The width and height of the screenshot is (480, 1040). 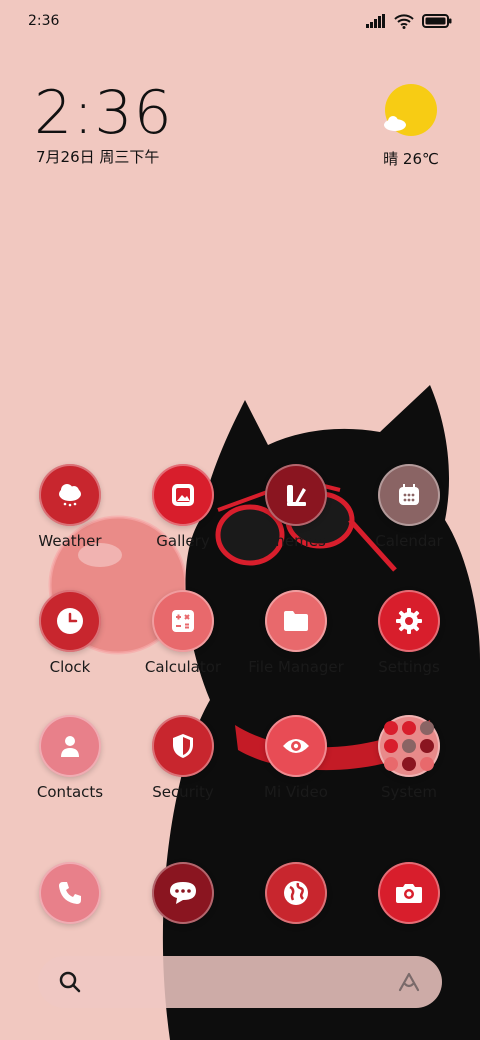 I want to click on app-label: File Manager, so click(x=296, y=667).